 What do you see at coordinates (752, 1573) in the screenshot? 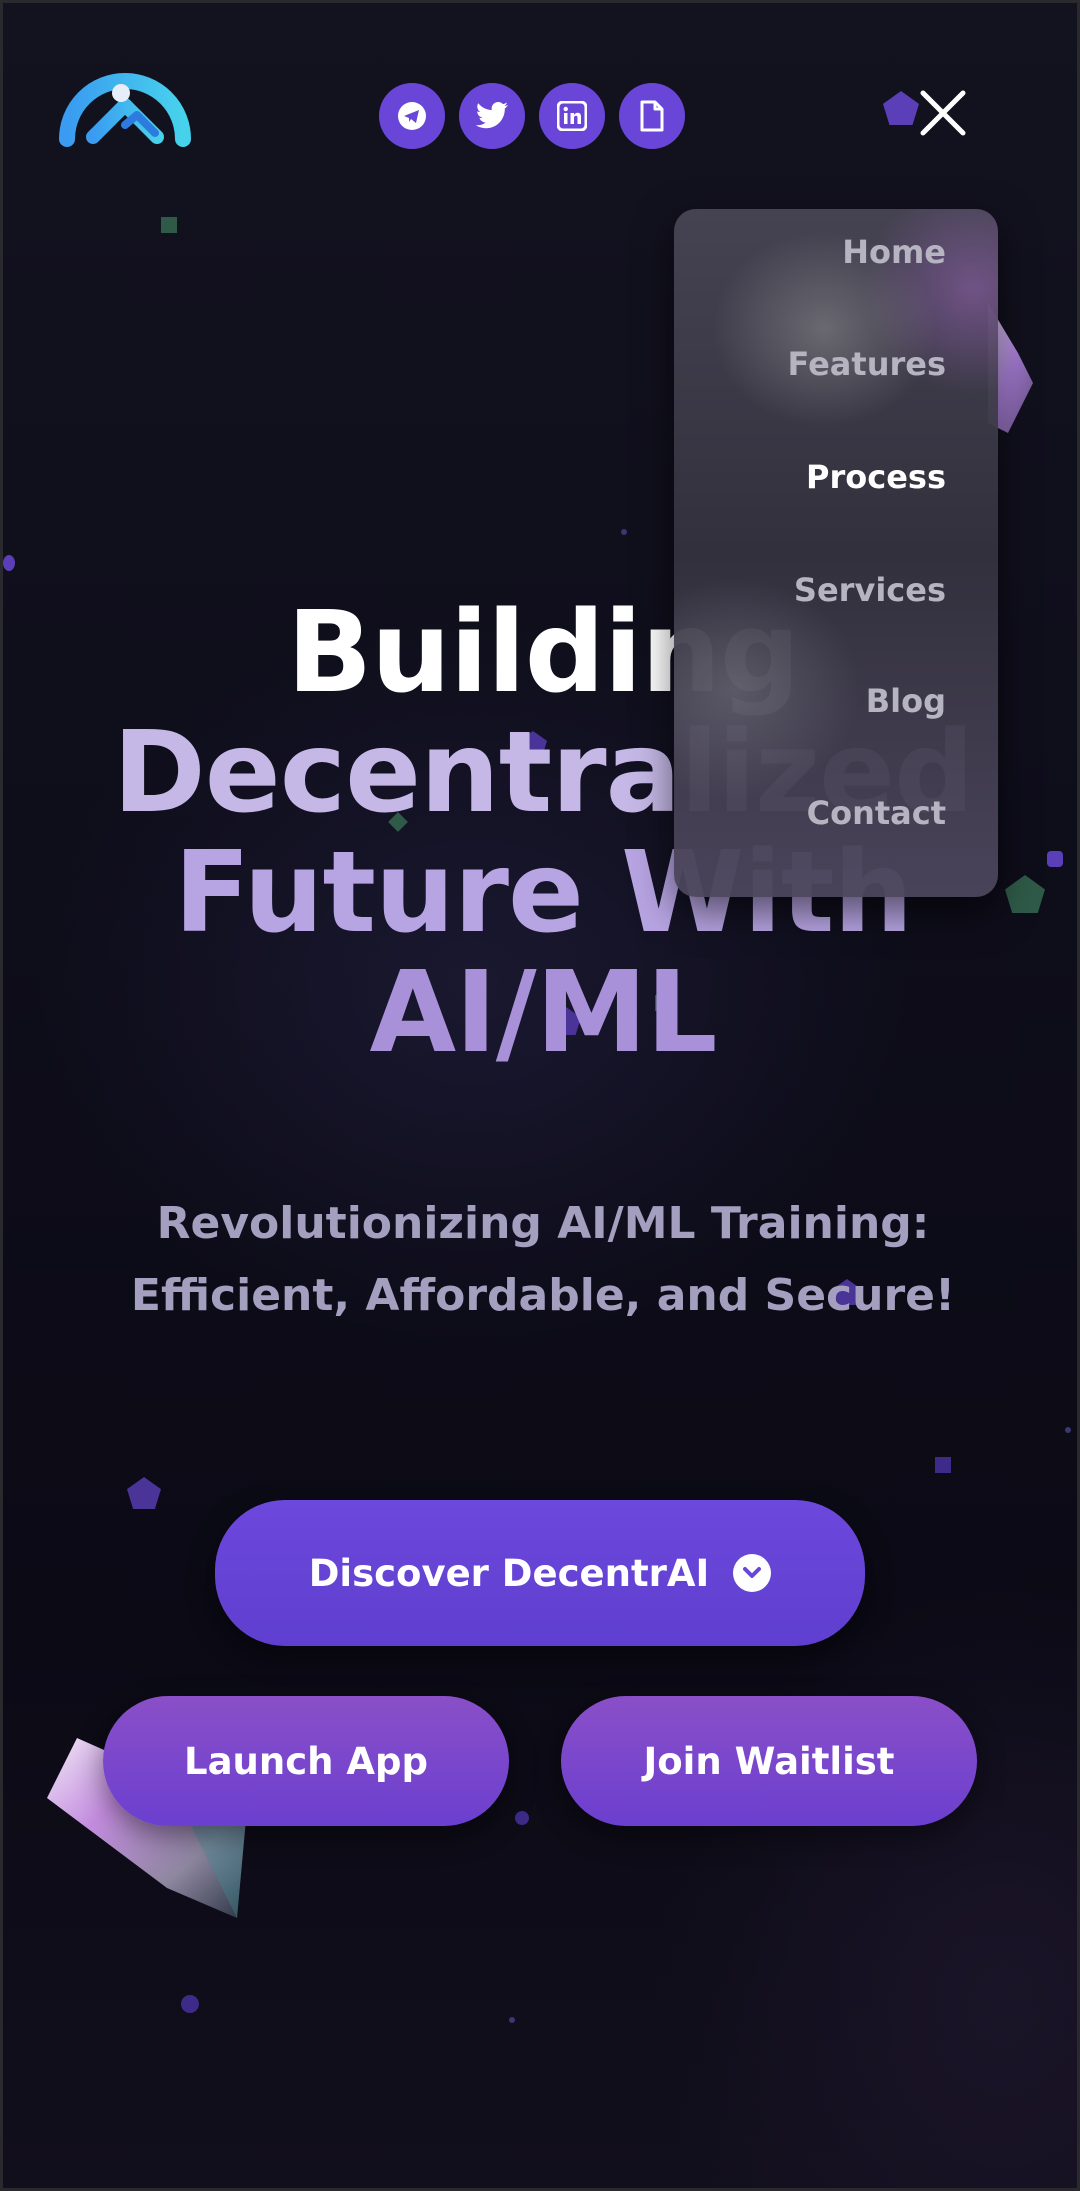
I see `chevron-down-icon` at bounding box center [752, 1573].